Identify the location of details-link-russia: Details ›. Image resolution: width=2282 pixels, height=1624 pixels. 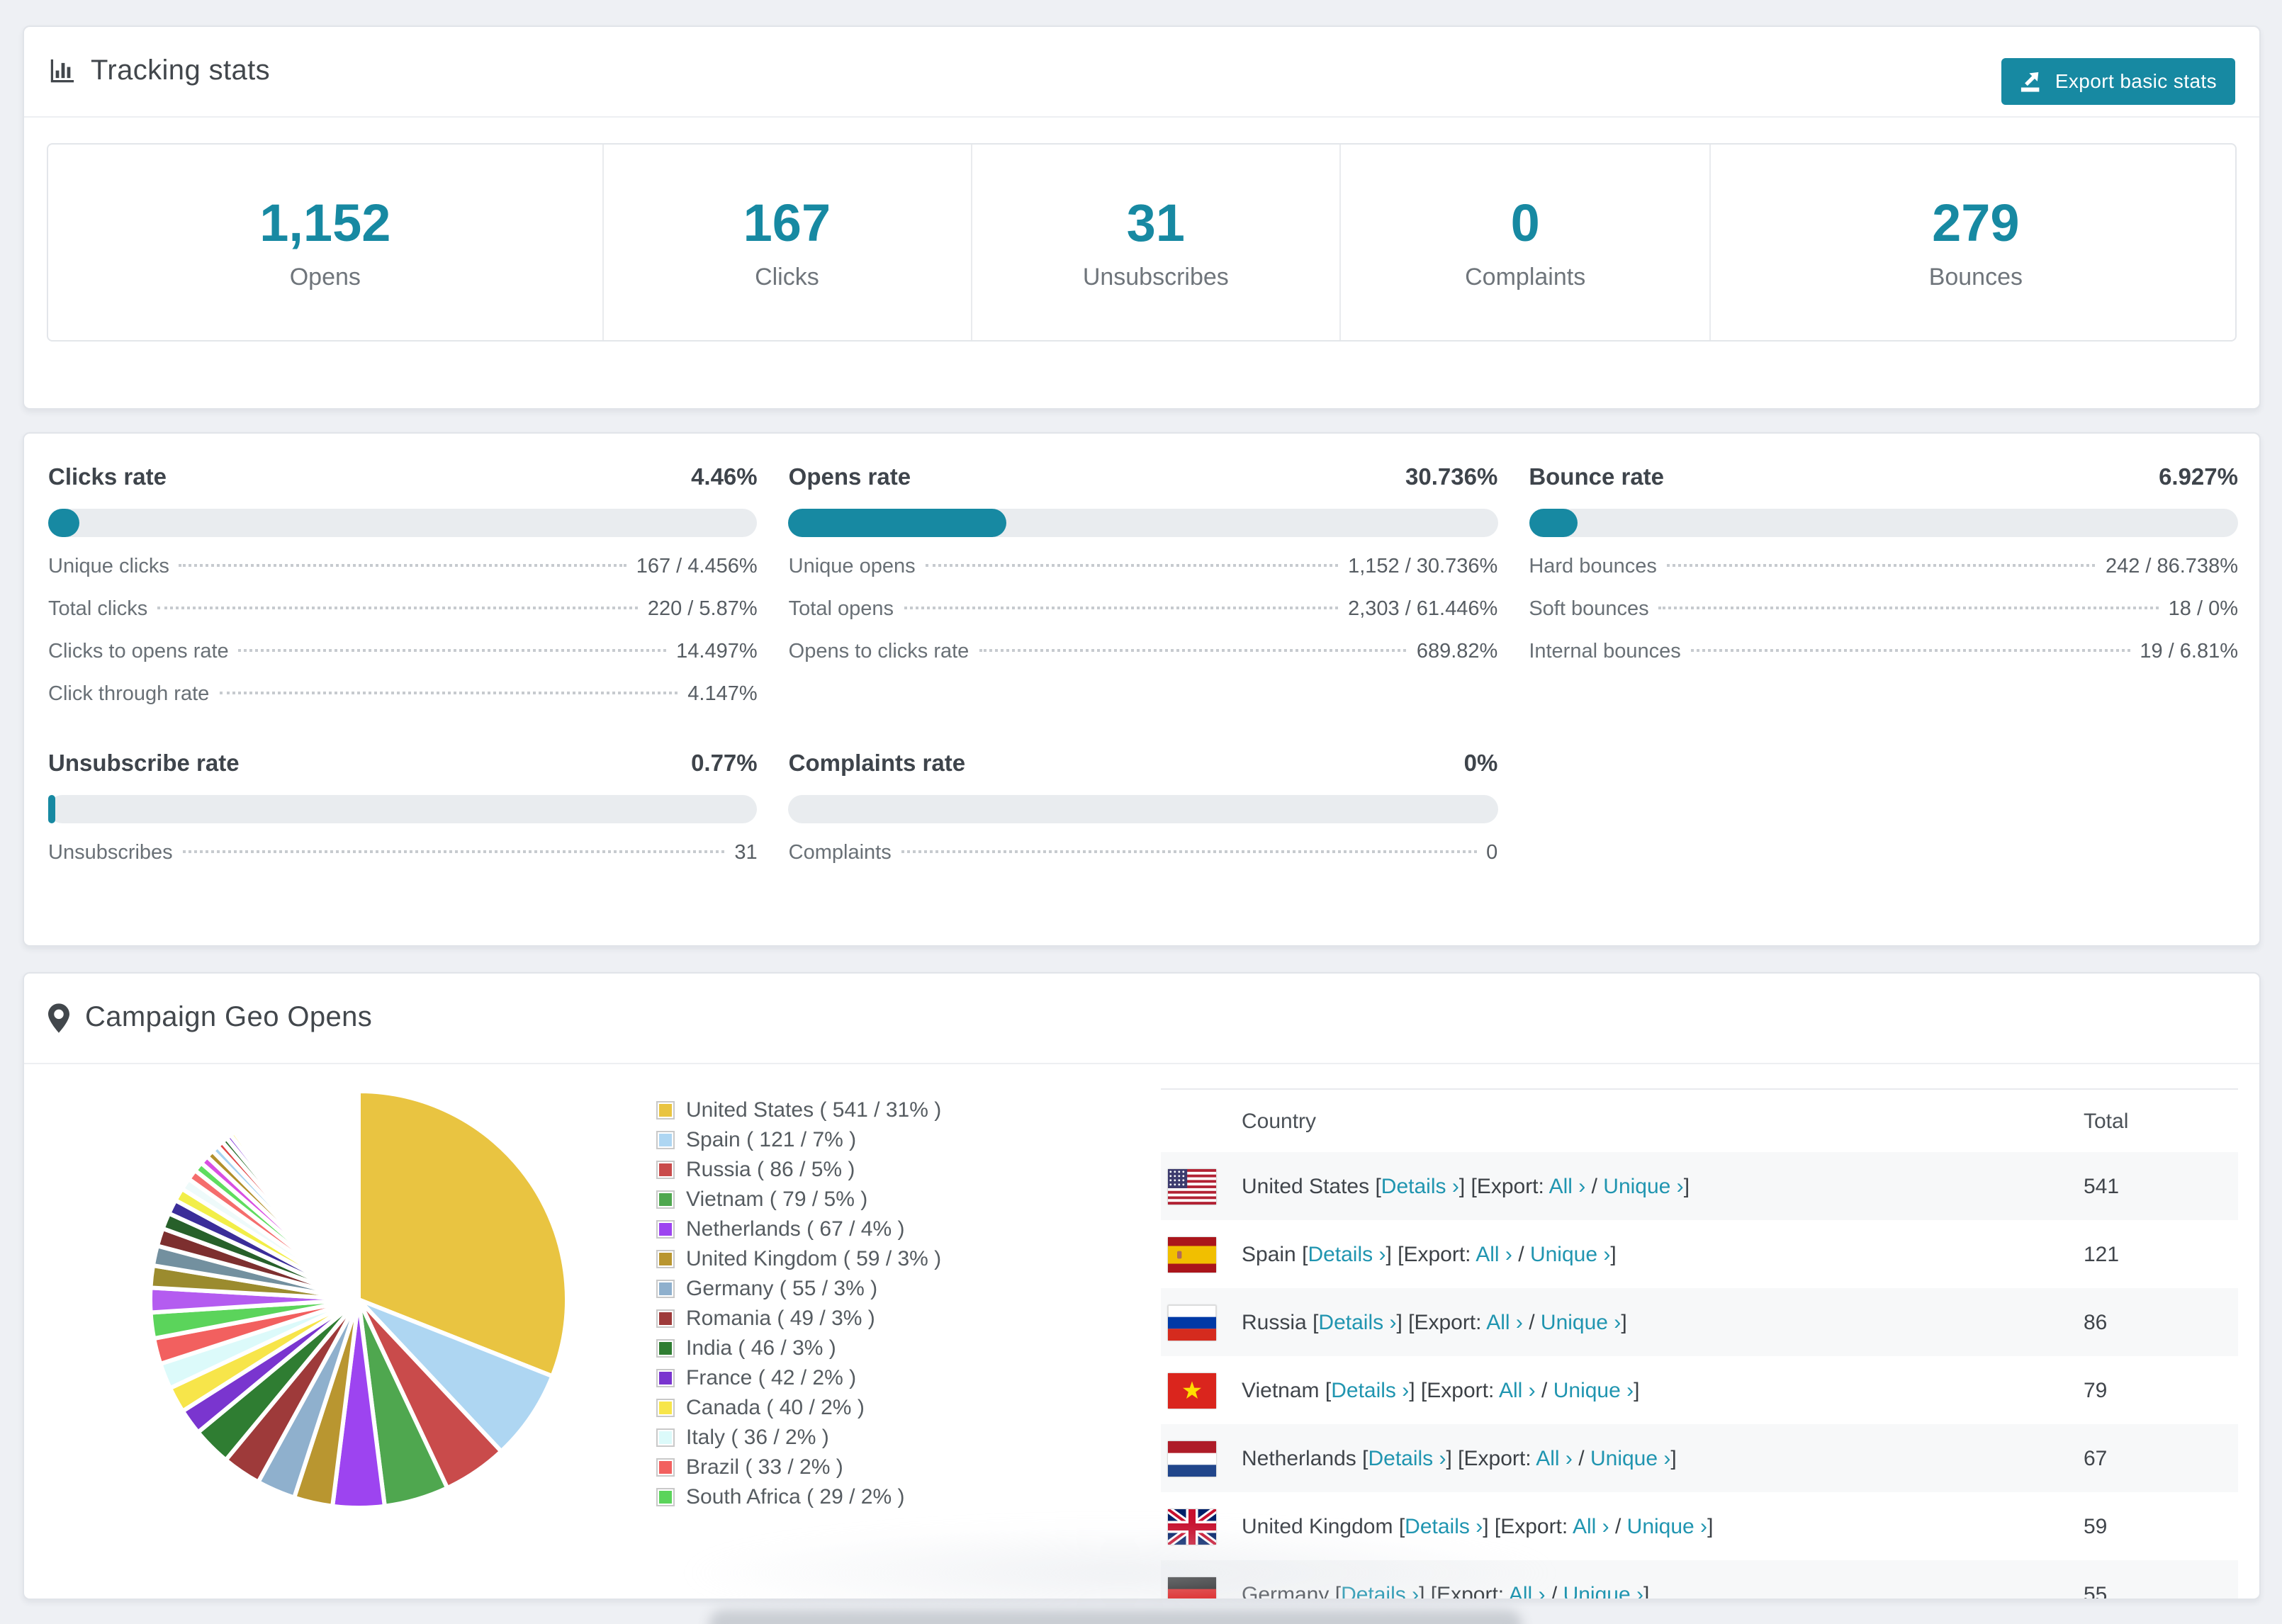
(1357, 1322).